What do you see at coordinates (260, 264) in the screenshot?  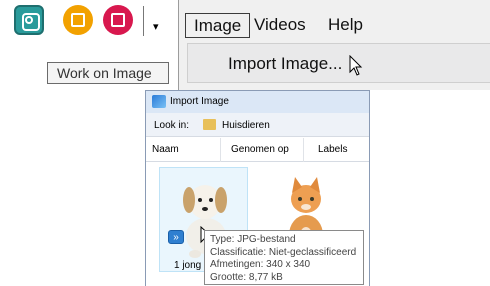 I see `tooltip-dimensions: Afmetingen: 340 x 340` at bounding box center [260, 264].